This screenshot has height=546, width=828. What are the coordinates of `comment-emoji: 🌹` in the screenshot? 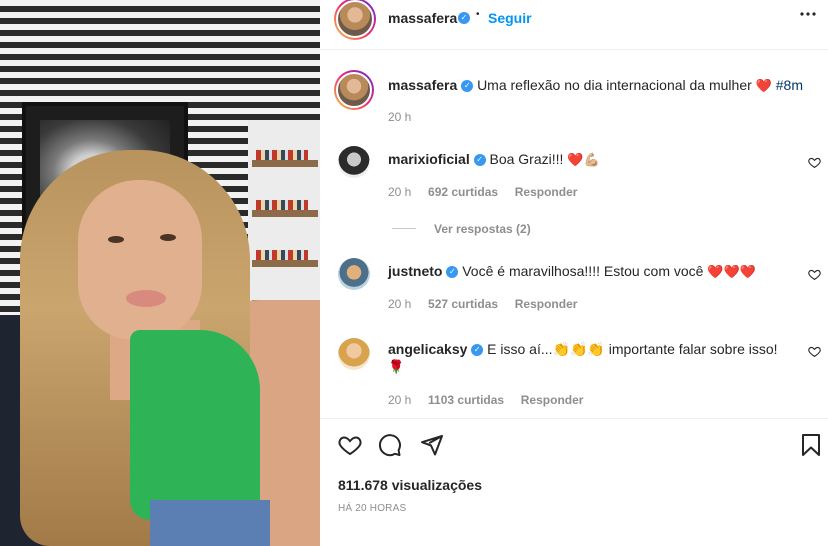 It's located at (396, 366).